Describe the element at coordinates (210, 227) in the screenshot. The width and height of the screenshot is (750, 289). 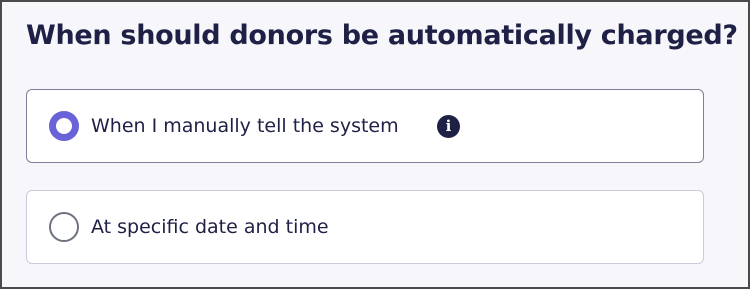
I see `option-scheduled-label: At specific date and time` at that location.